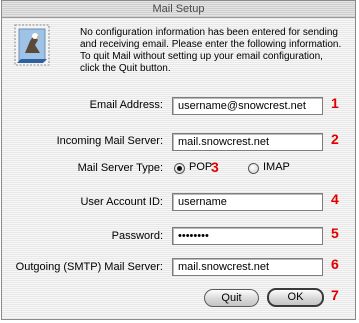 Image resolution: width=359 pixels, height=323 pixels. I want to click on mail-stamp-eagle-icon, so click(32, 45).